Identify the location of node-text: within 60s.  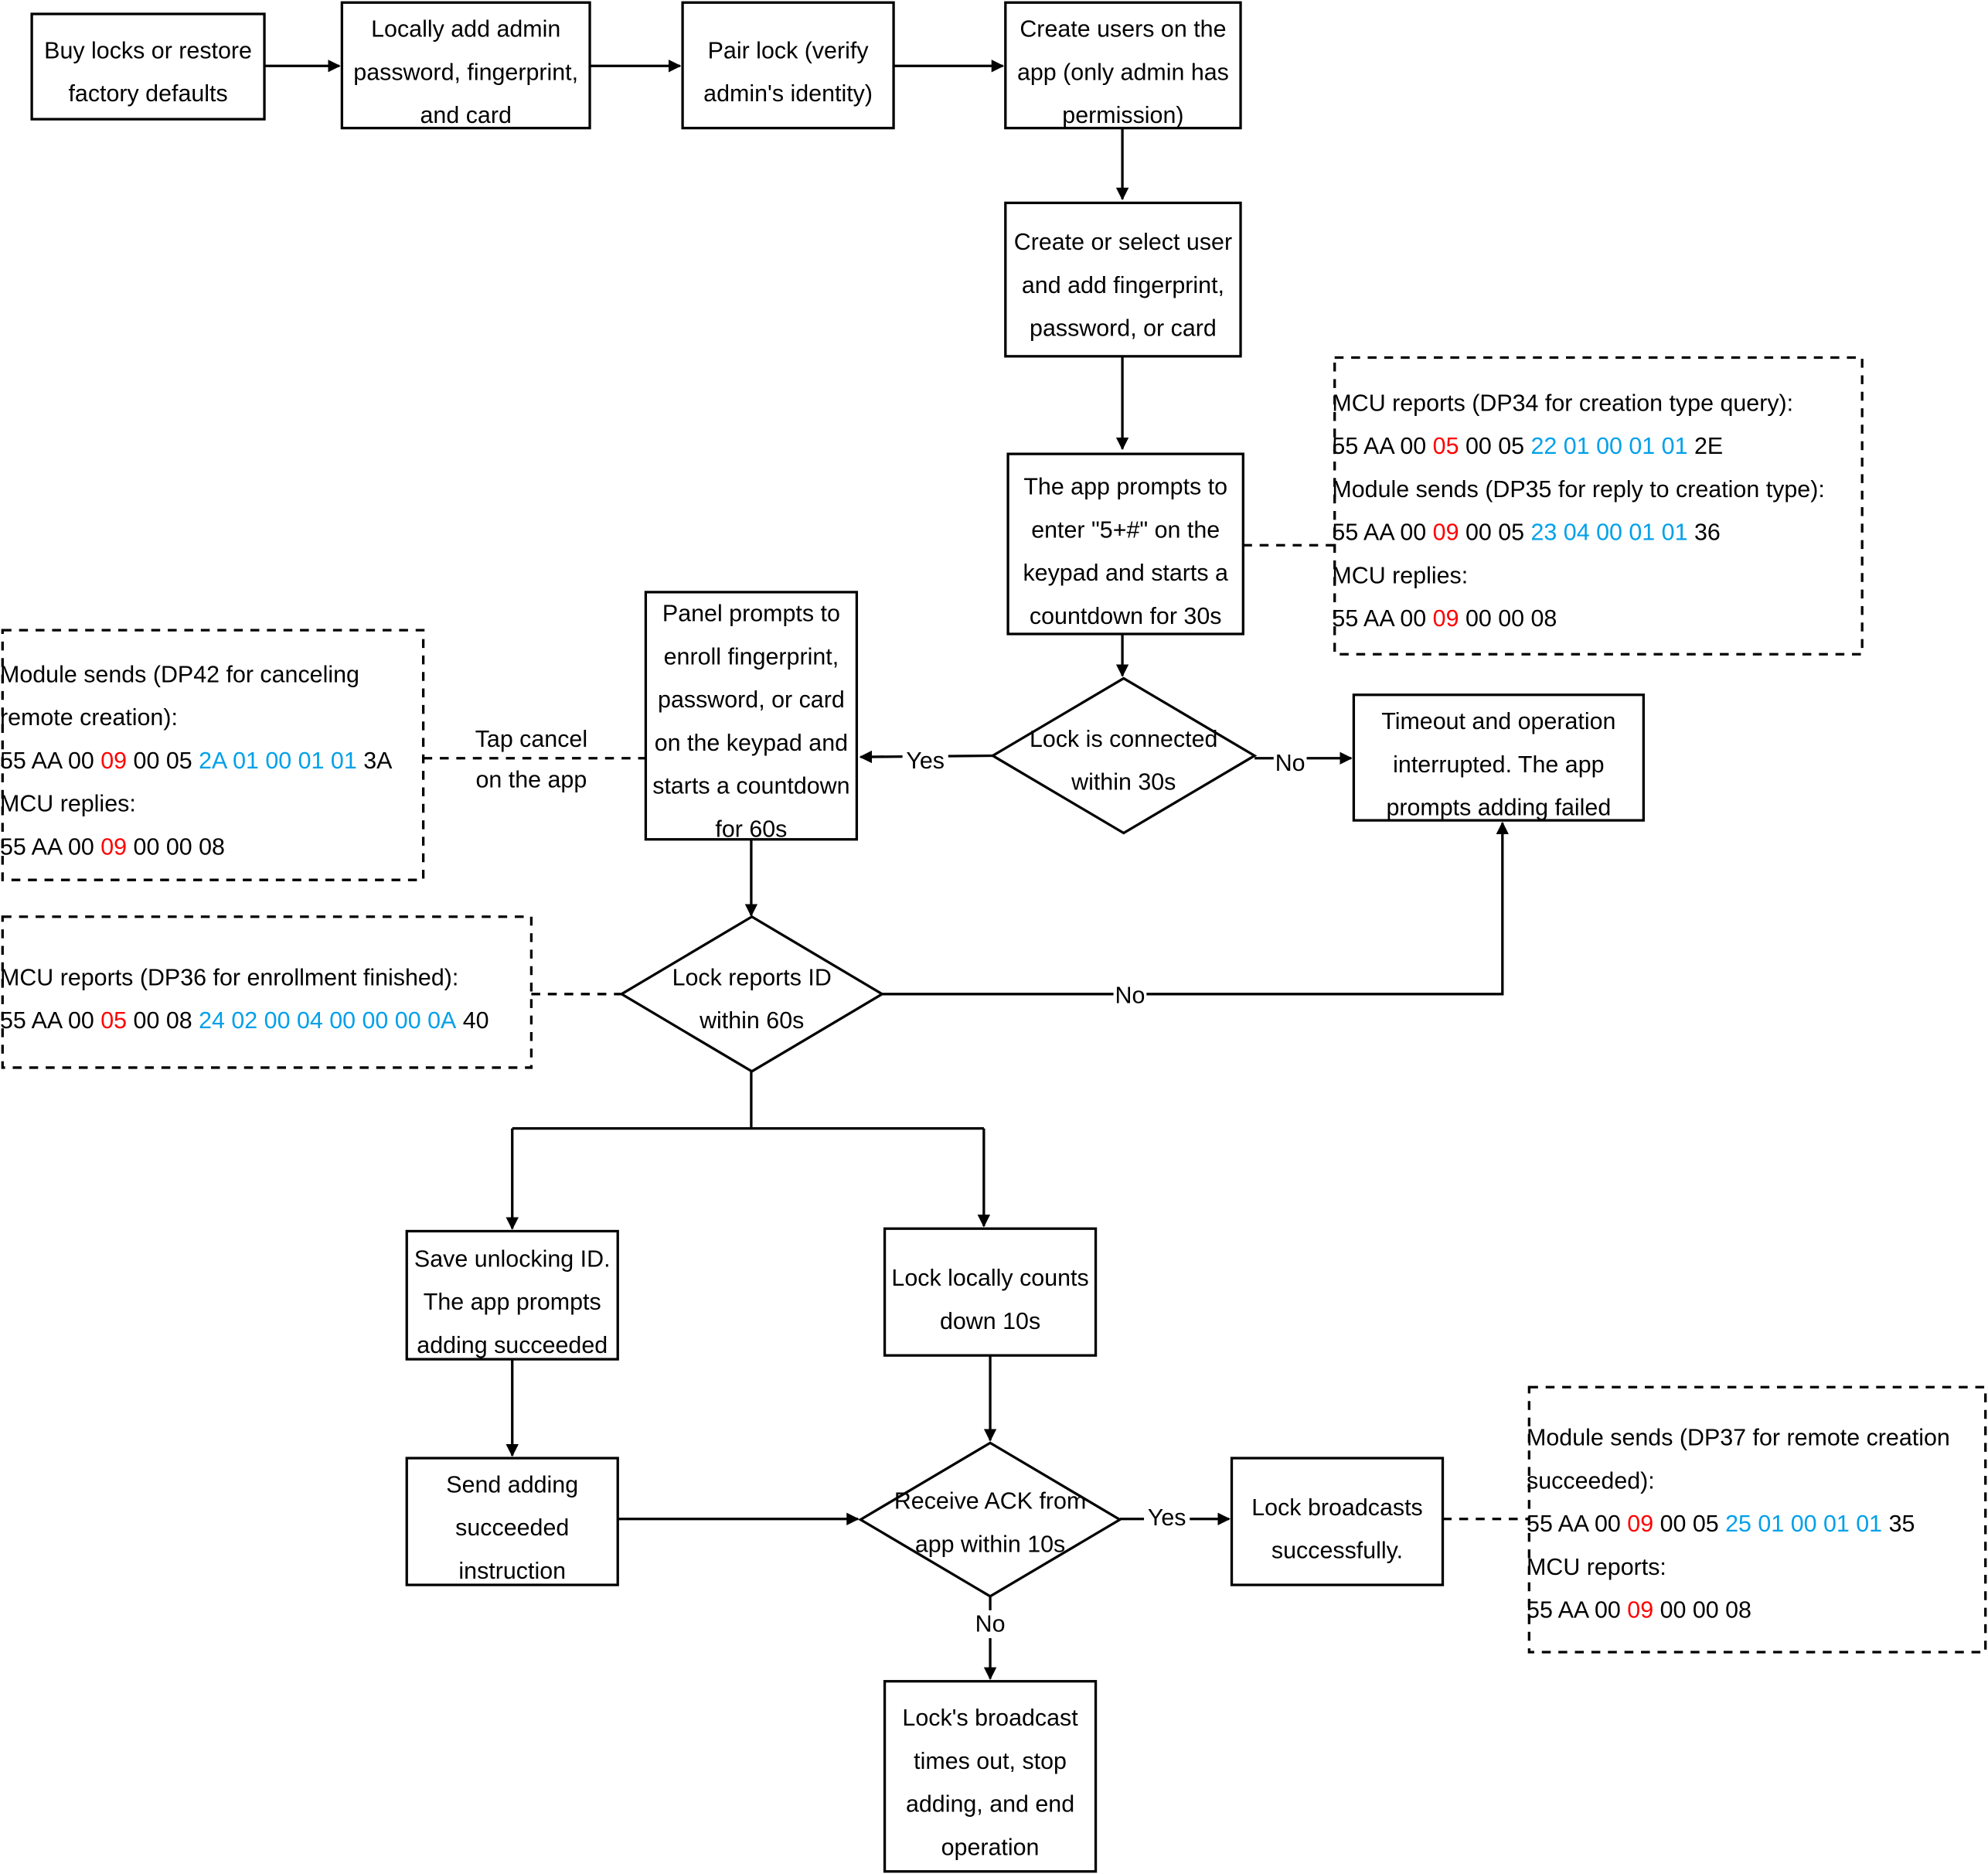
(751, 1020).